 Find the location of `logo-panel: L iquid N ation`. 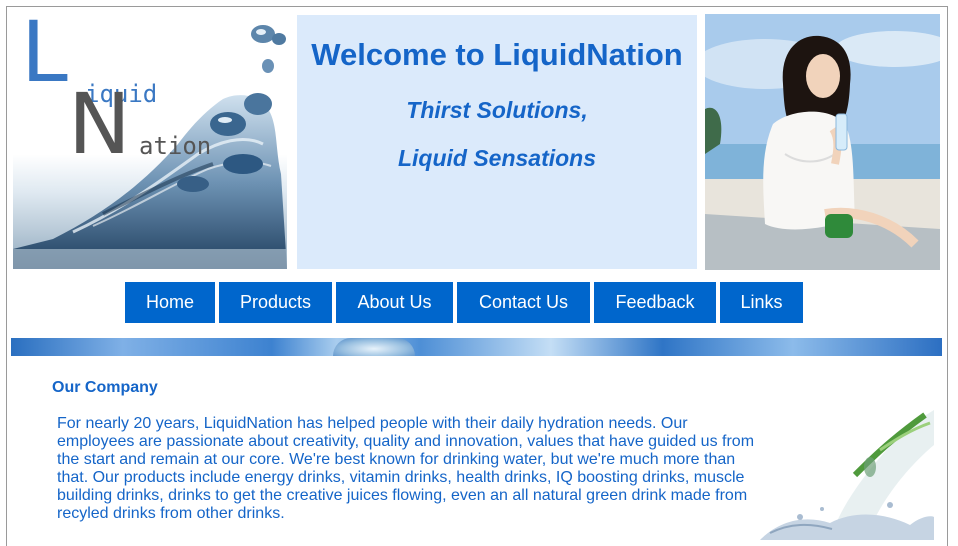

logo-panel: L iquid N ation is located at coordinates (150, 141).